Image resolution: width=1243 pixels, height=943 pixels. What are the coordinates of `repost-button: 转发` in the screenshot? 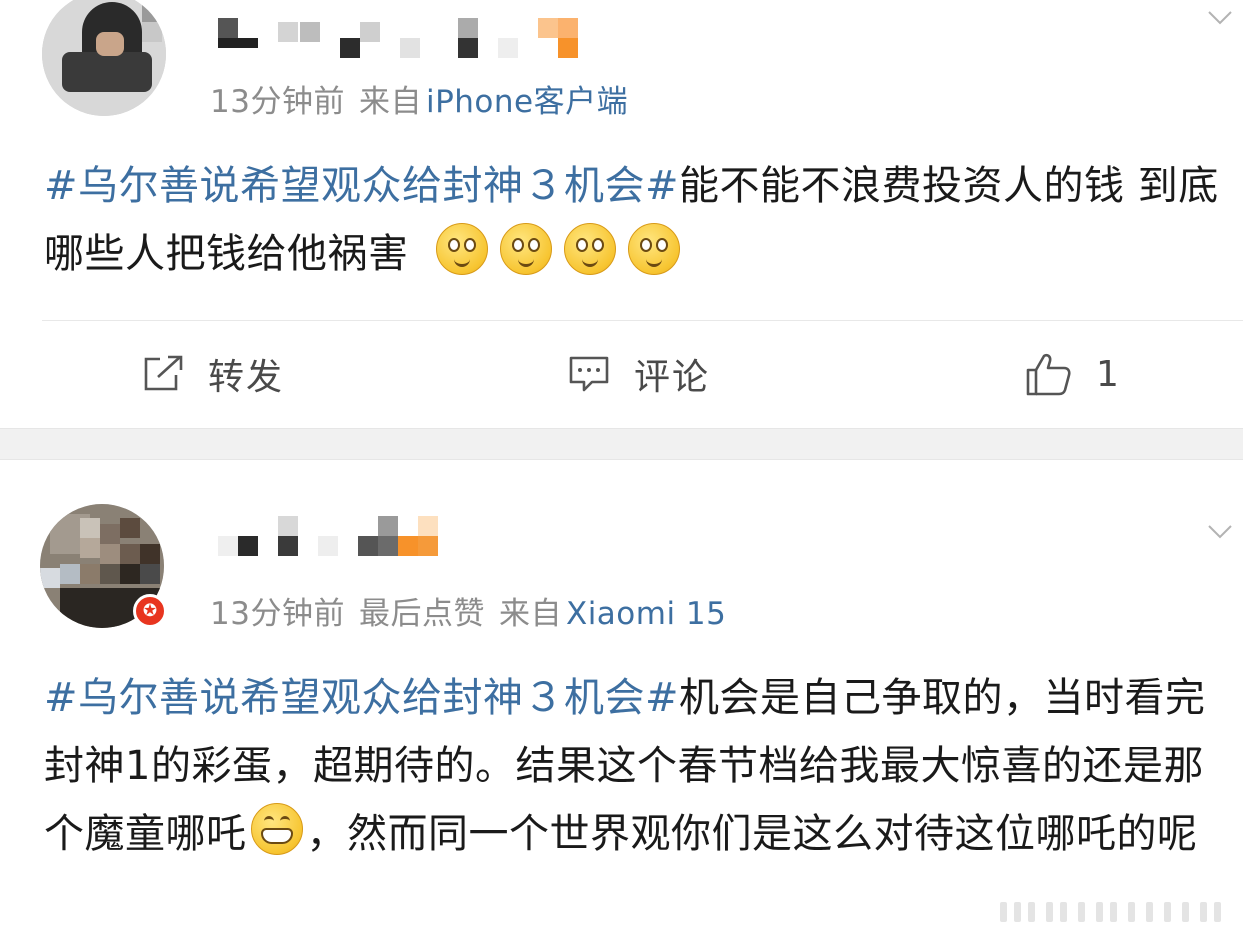 It's located at (213, 374).